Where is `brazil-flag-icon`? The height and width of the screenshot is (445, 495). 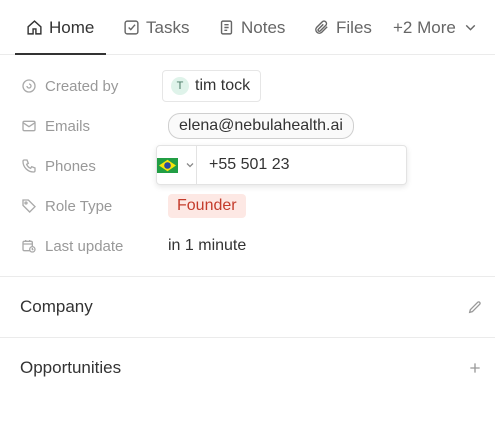 brazil-flag-icon is located at coordinates (167, 165).